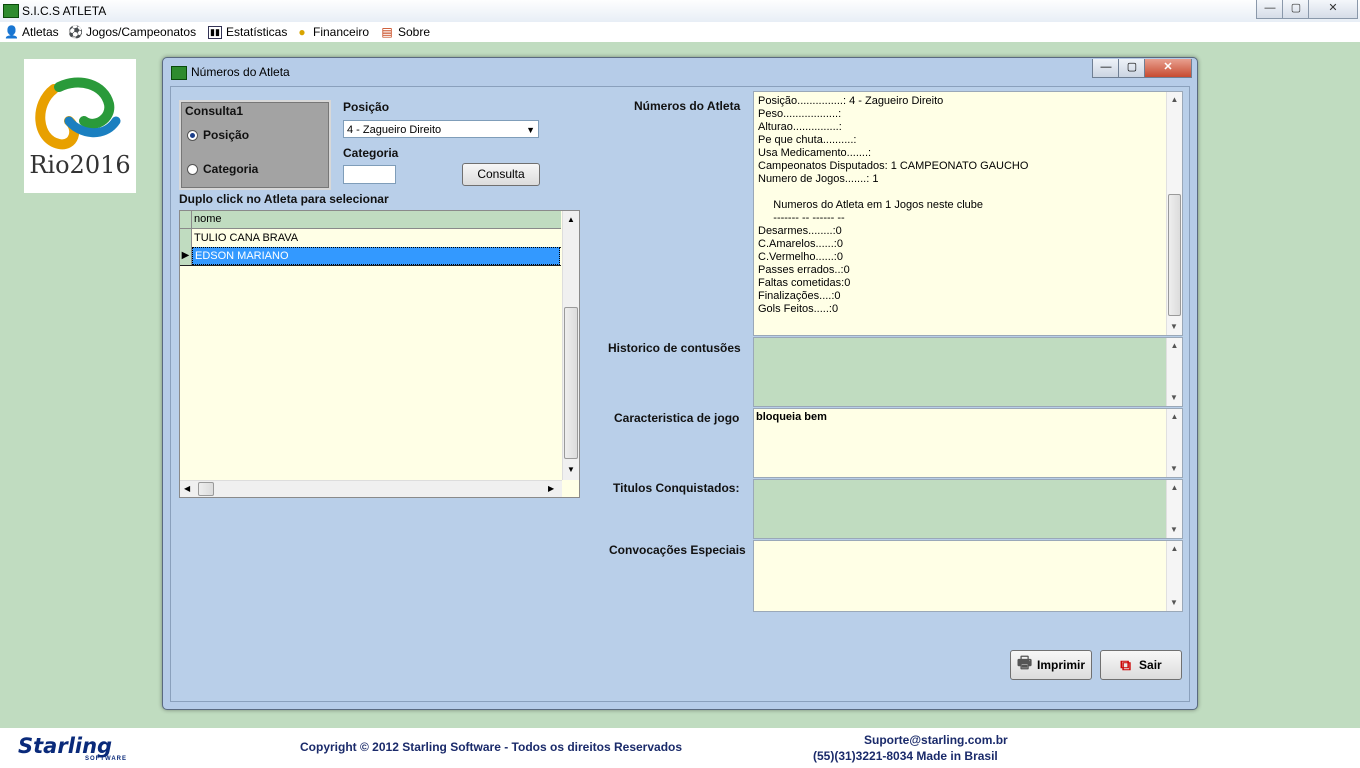 The image size is (1360, 768). Describe the element at coordinates (106, 759) in the screenshot. I see `starling-logo-sub: SOFTWARE` at that location.